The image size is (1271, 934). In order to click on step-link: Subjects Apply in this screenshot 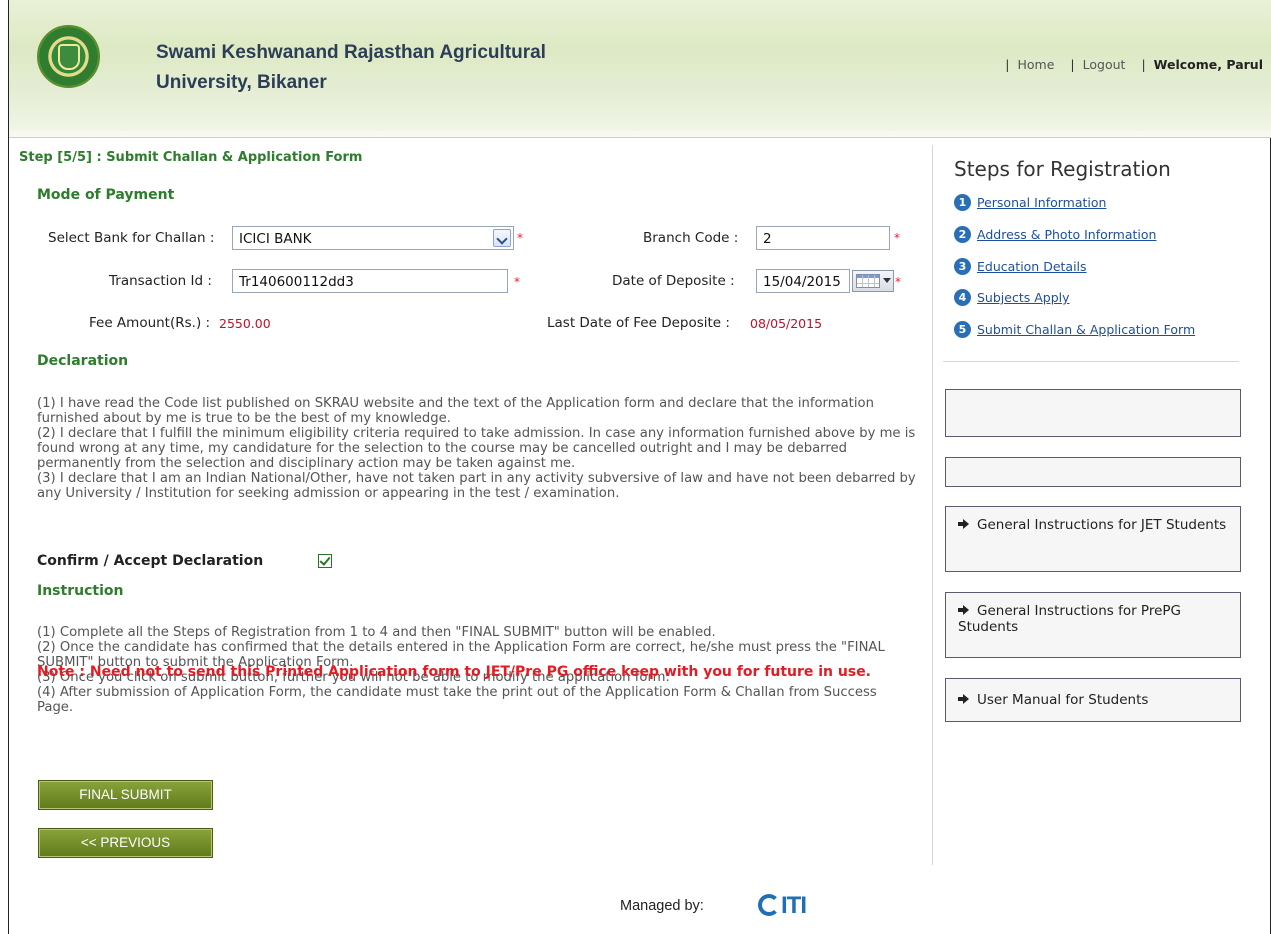, I will do `click(1023, 297)`.